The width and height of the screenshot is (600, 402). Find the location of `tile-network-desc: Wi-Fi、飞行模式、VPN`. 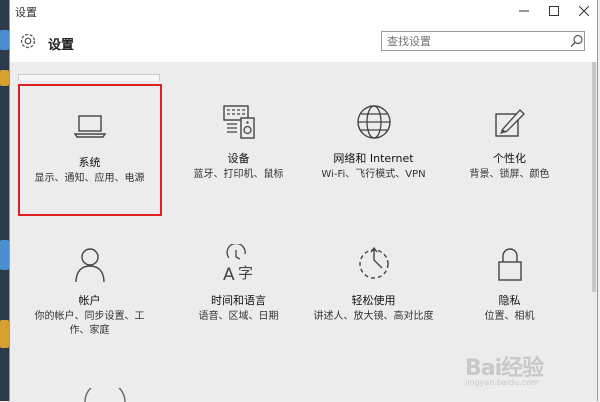

tile-network-desc: Wi-Fi、飞行模式、VPN is located at coordinates (373, 174).